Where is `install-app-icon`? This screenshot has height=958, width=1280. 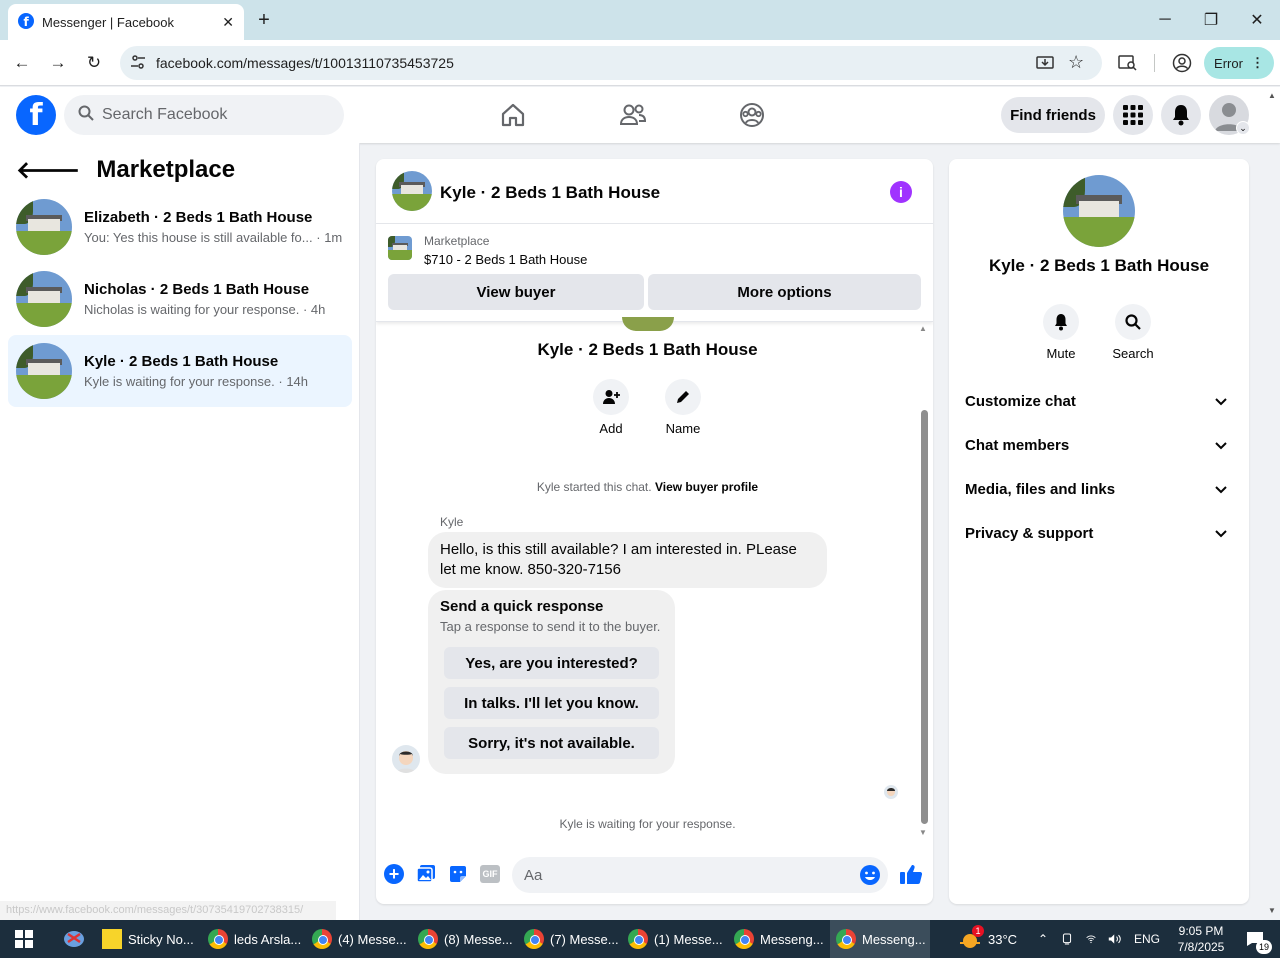
install-app-icon is located at coordinates (1045, 64).